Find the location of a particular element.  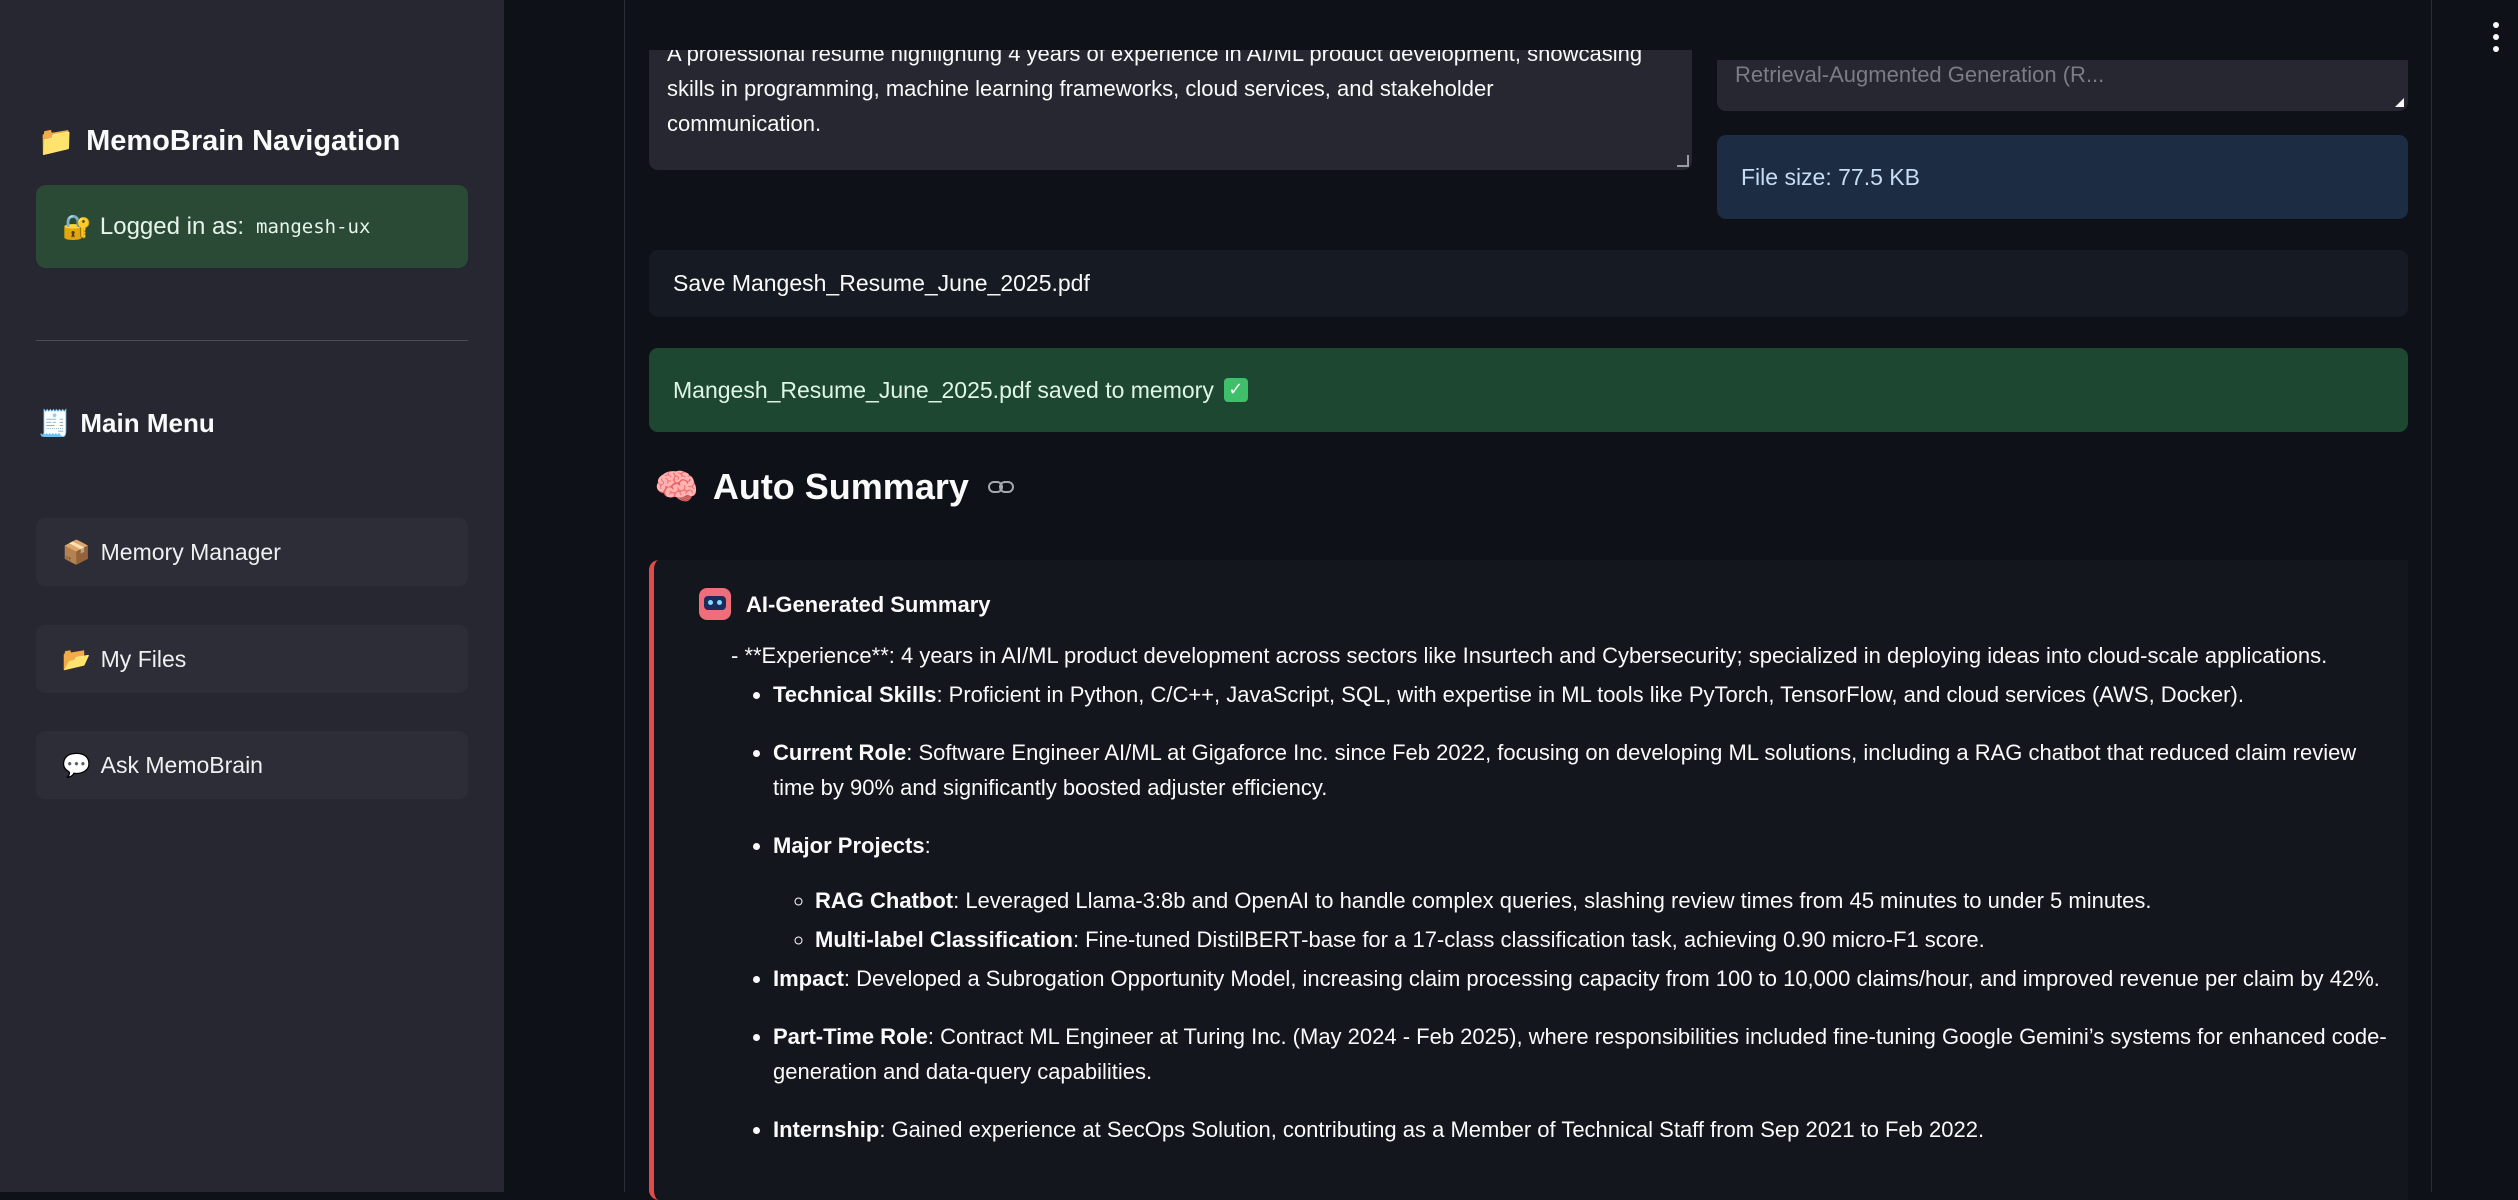

login-status-box: 🔐 Logged in as: mangesh-ux is located at coordinates (252, 226).